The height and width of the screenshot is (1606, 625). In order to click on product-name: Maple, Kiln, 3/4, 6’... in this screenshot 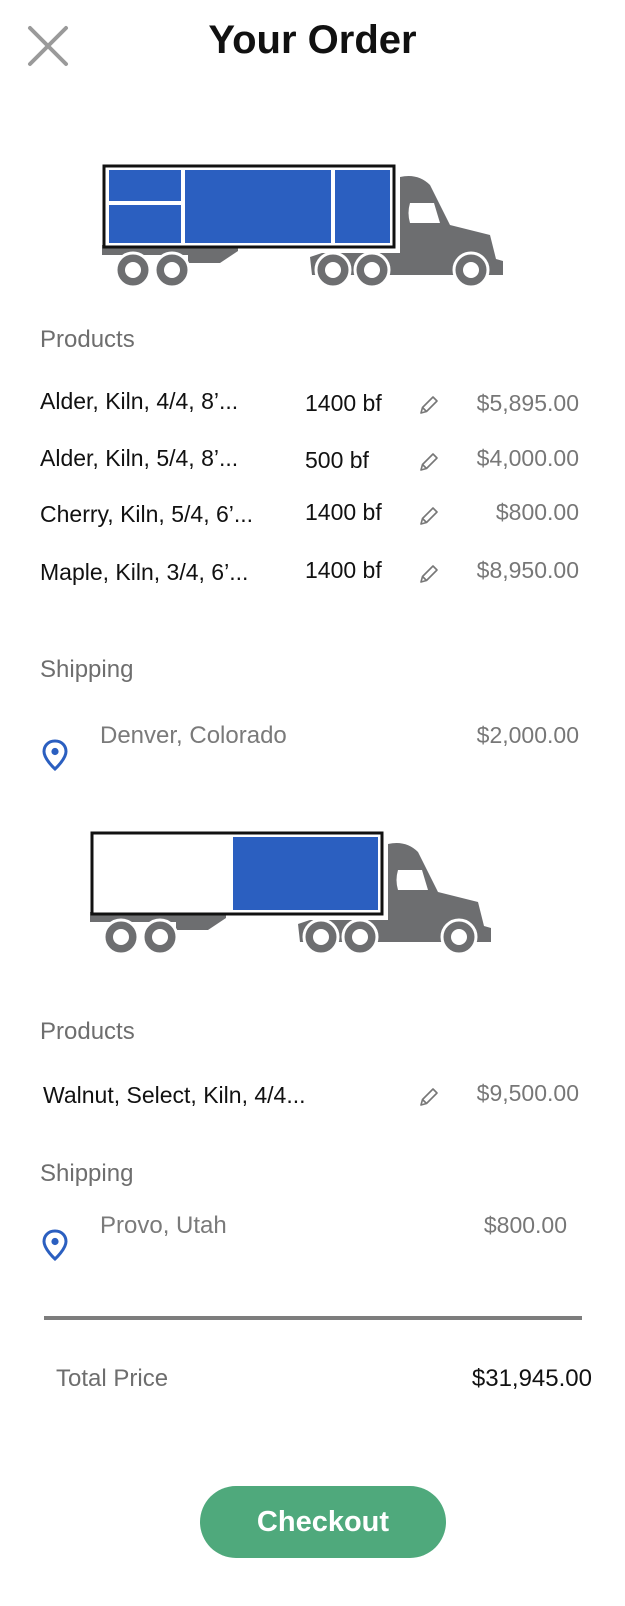, I will do `click(144, 572)`.